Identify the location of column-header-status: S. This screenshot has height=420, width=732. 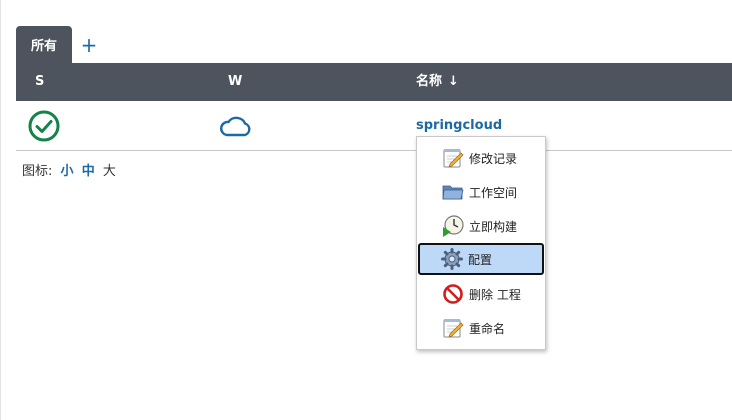
(39, 82).